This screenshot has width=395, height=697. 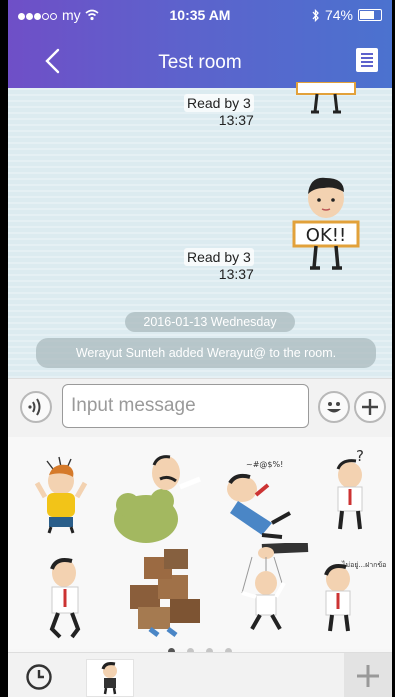 I want to click on sticker-caption: ~#@$%!, so click(x=264, y=464).